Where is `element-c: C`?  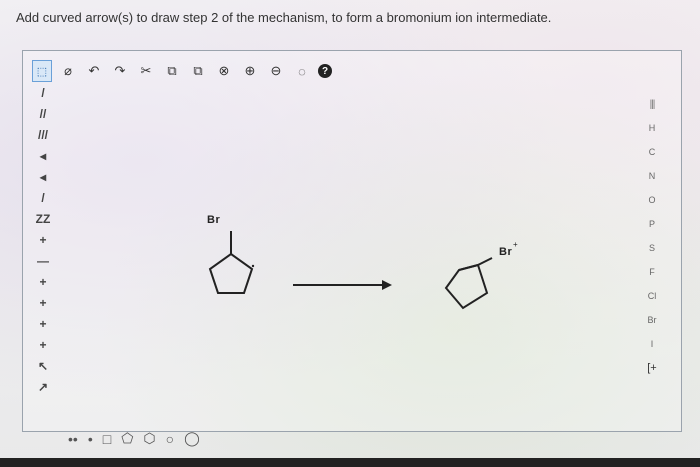 element-c: C is located at coordinates (652, 152).